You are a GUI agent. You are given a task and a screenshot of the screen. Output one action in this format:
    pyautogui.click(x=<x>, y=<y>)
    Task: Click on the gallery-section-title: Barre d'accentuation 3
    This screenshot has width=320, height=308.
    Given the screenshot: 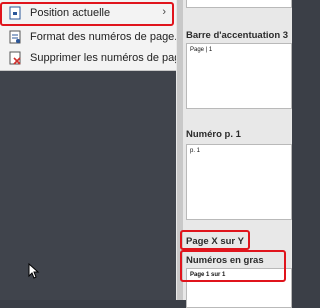 What is the action you would take?
    pyautogui.click(x=237, y=35)
    